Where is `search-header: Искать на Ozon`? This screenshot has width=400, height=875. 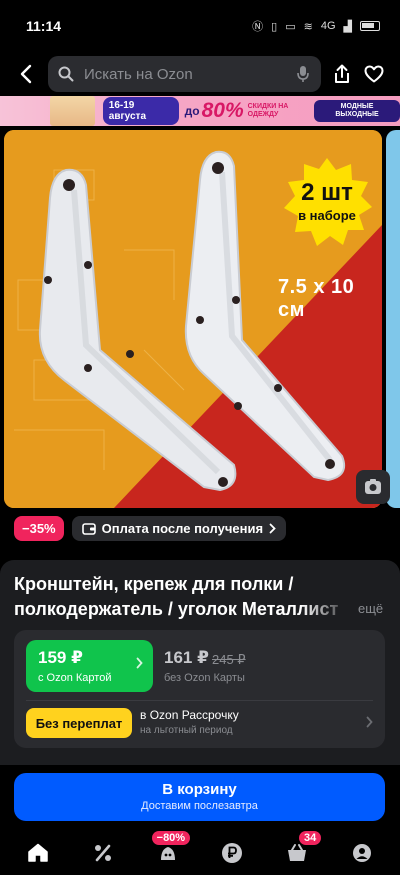 search-header: Искать на Ozon is located at coordinates (200, 74).